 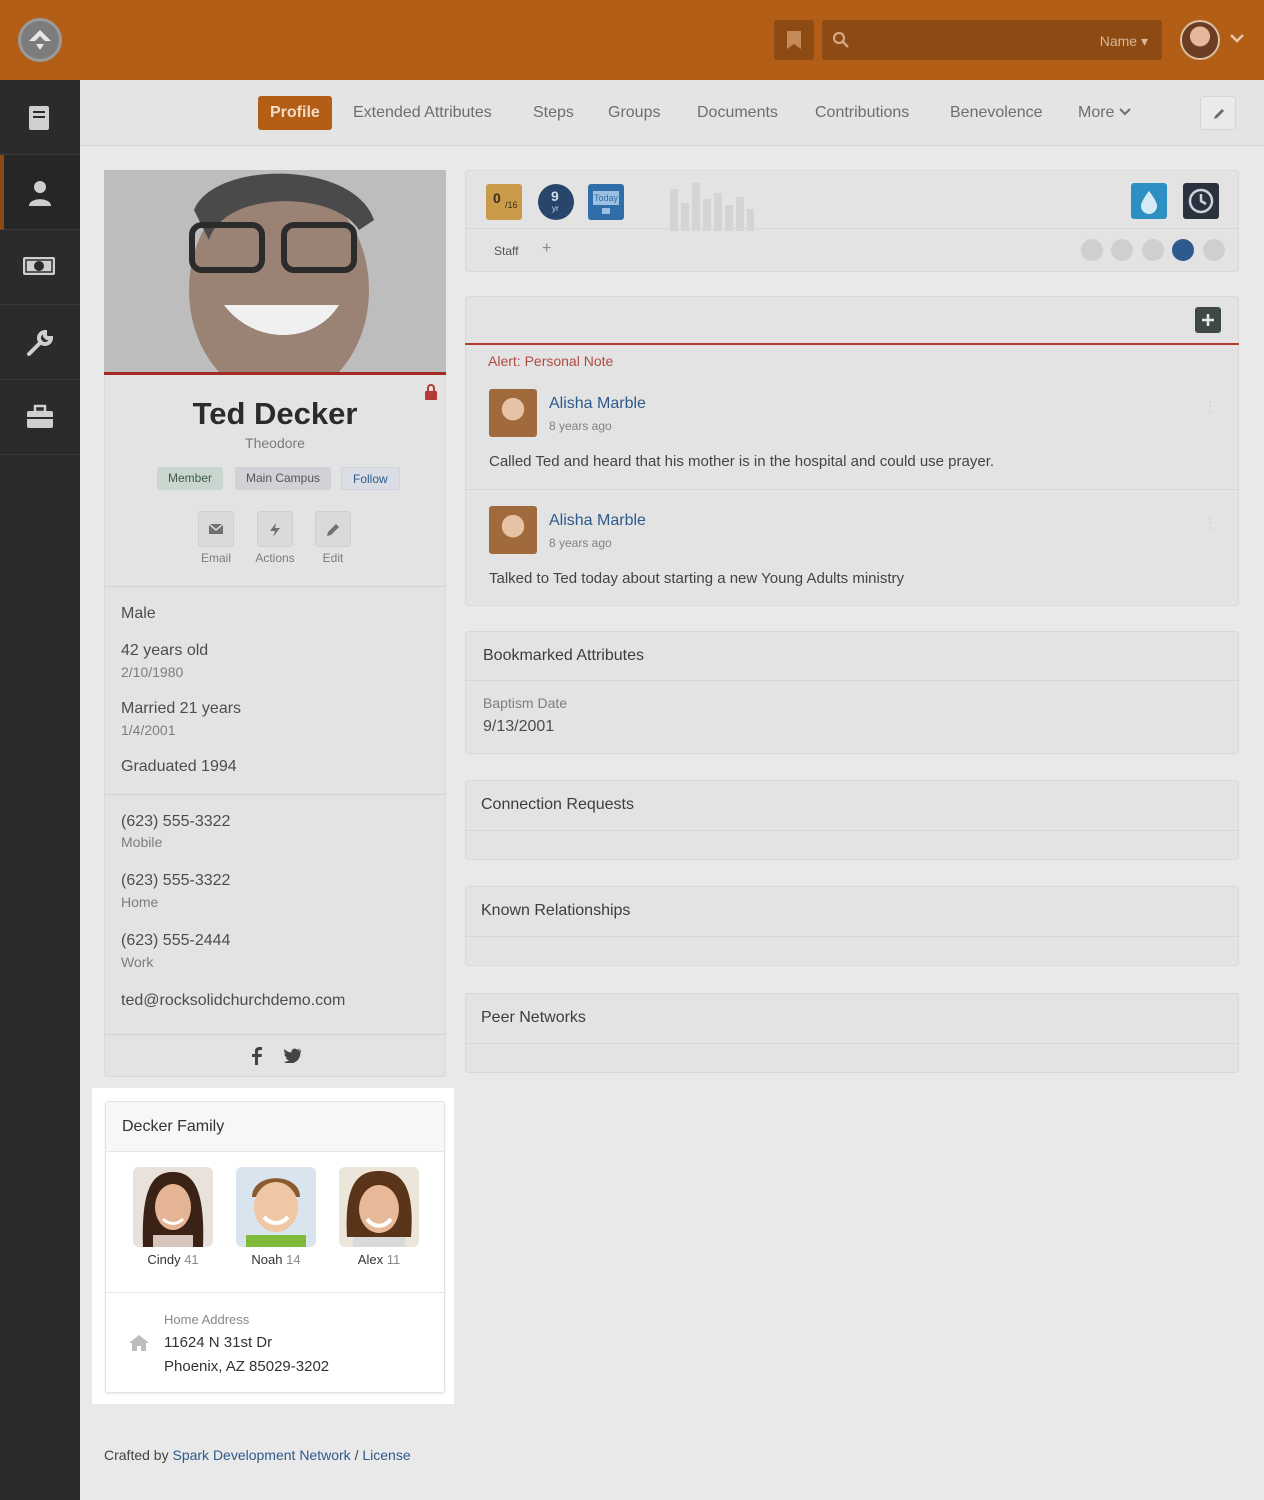 What do you see at coordinates (276, 1217) in the screenshot?
I see `family-member-noah: Noah 14` at bounding box center [276, 1217].